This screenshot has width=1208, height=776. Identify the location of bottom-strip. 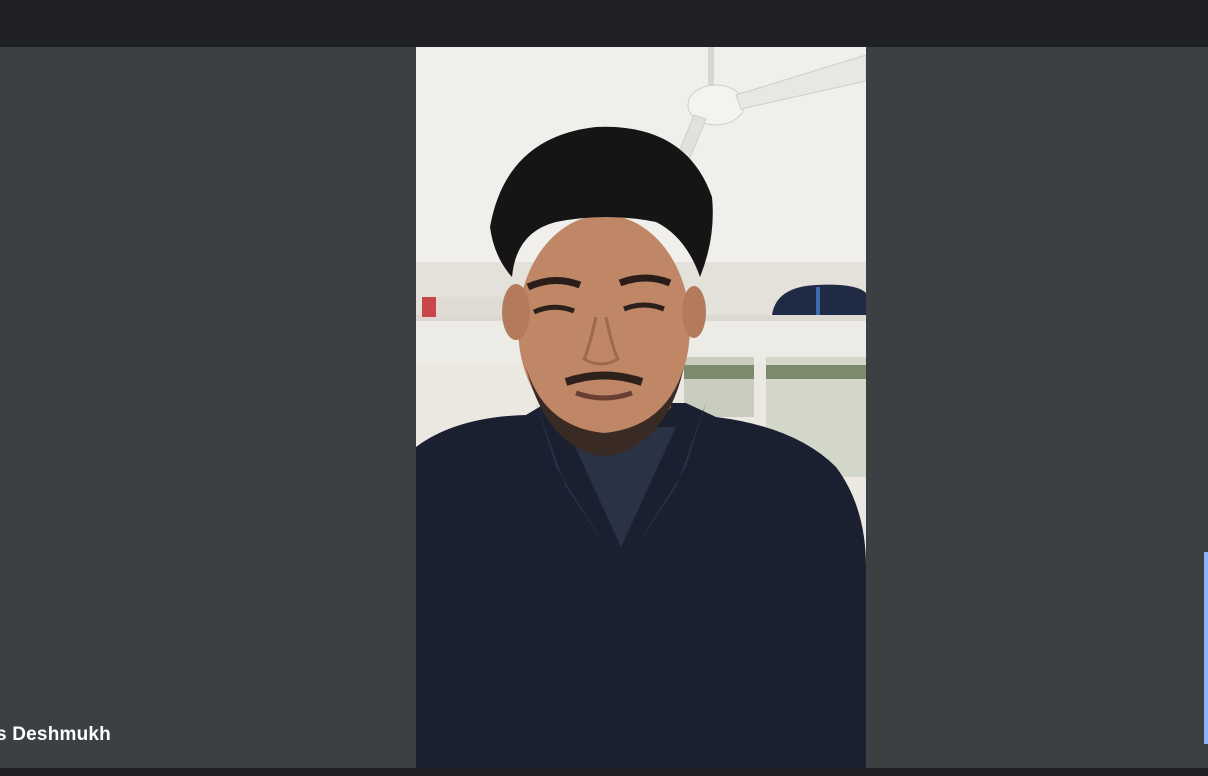
(604, 772).